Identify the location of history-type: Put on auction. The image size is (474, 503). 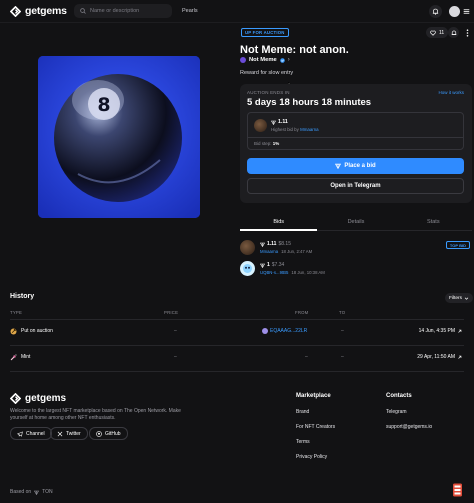
(37, 331).